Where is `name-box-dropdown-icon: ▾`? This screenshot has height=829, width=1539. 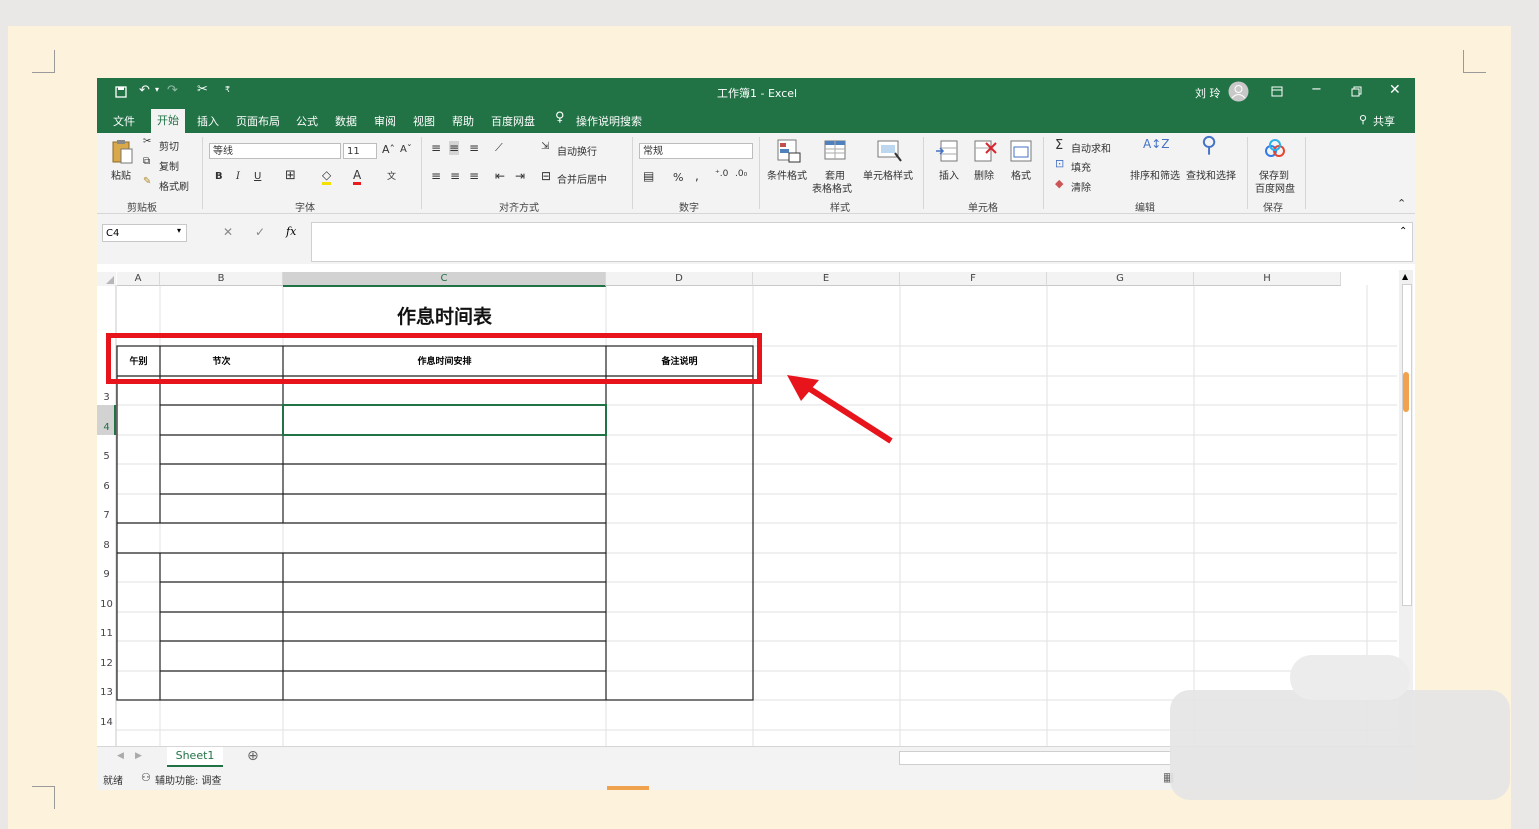 name-box-dropdown-icon: ▾ is located at coordinates (179, 230).